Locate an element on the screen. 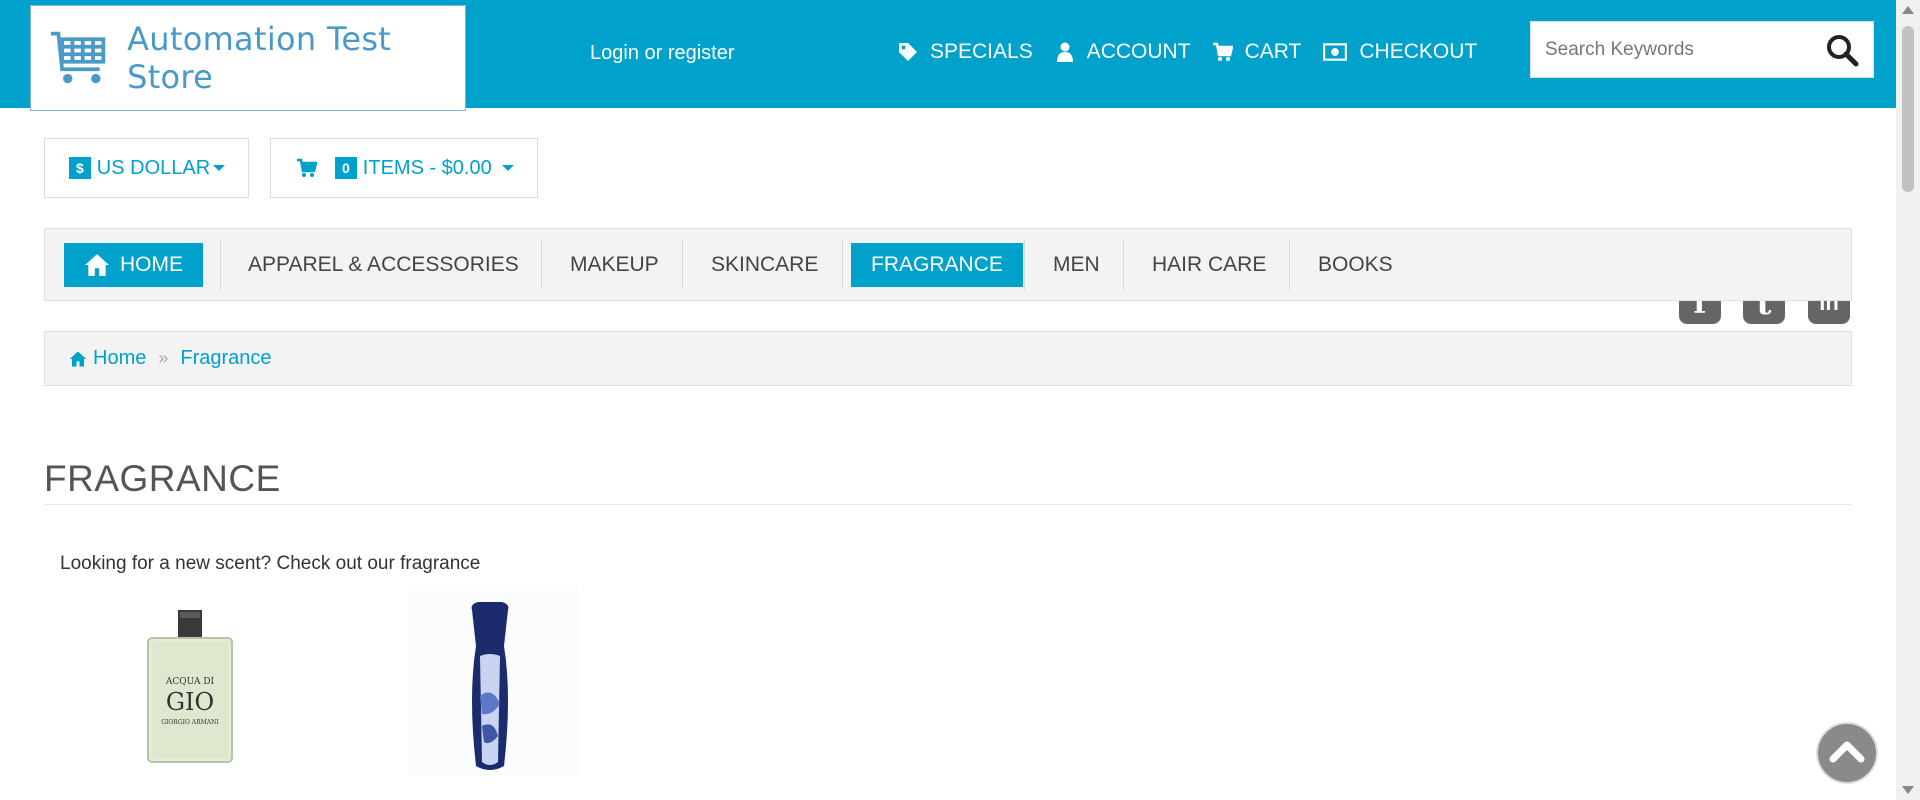 The image size is (1920, 800). menu-item-makeup: MAKEUP is located at coordinates (614, 265).